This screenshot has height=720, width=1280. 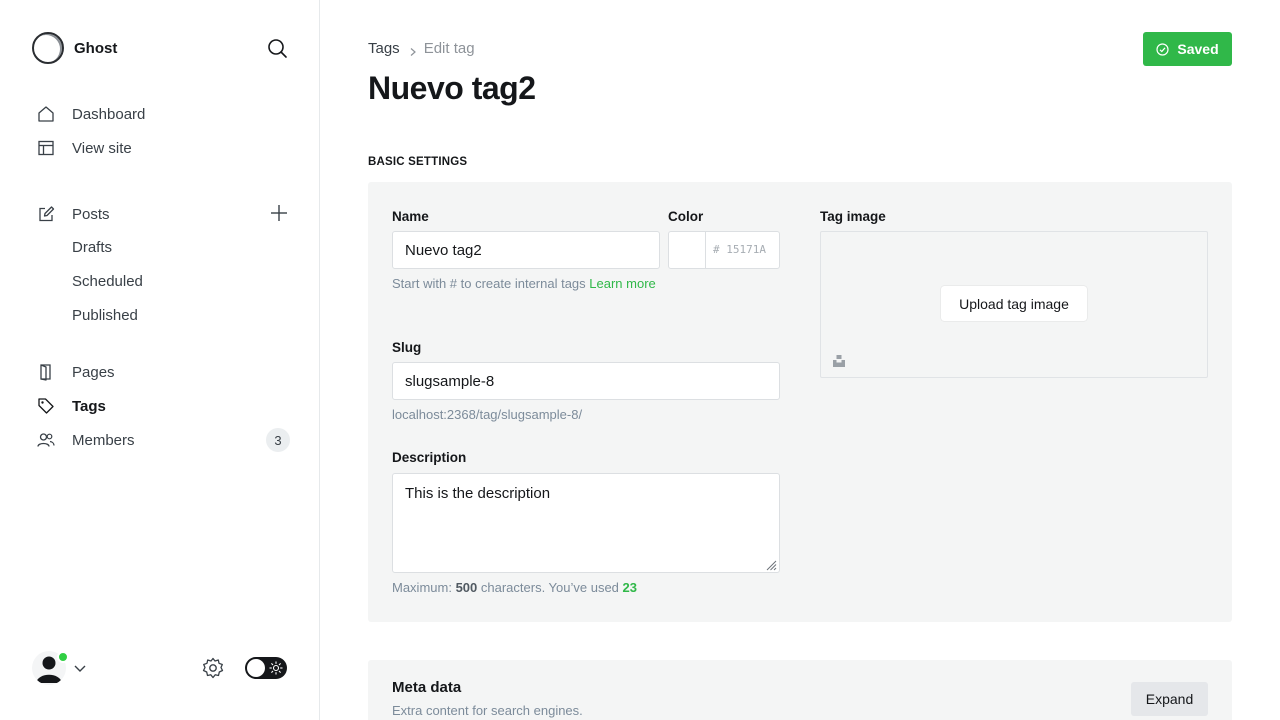 What do you see at coordinates (213, 668) in the screenshot?
I see `gear-icon` at bounding box center [213, 668].